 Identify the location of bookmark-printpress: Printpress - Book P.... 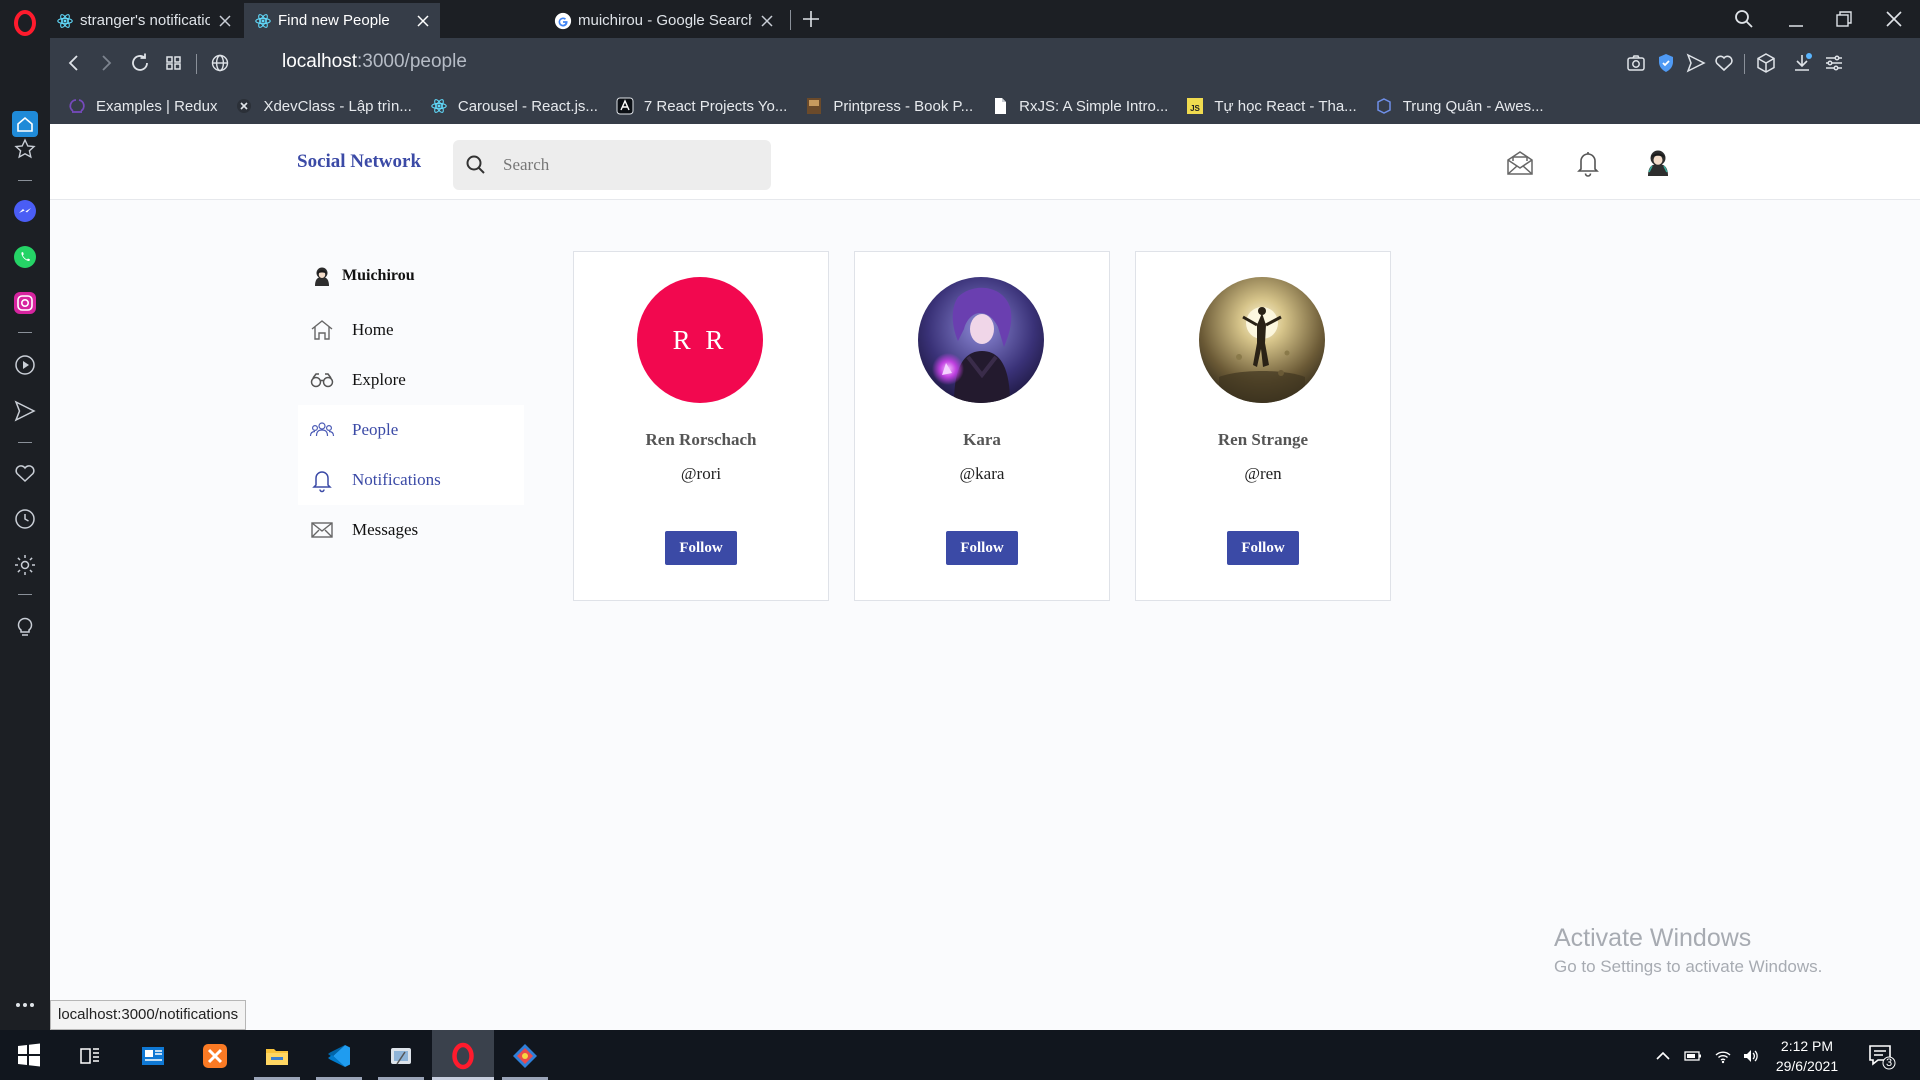
(889, 106).